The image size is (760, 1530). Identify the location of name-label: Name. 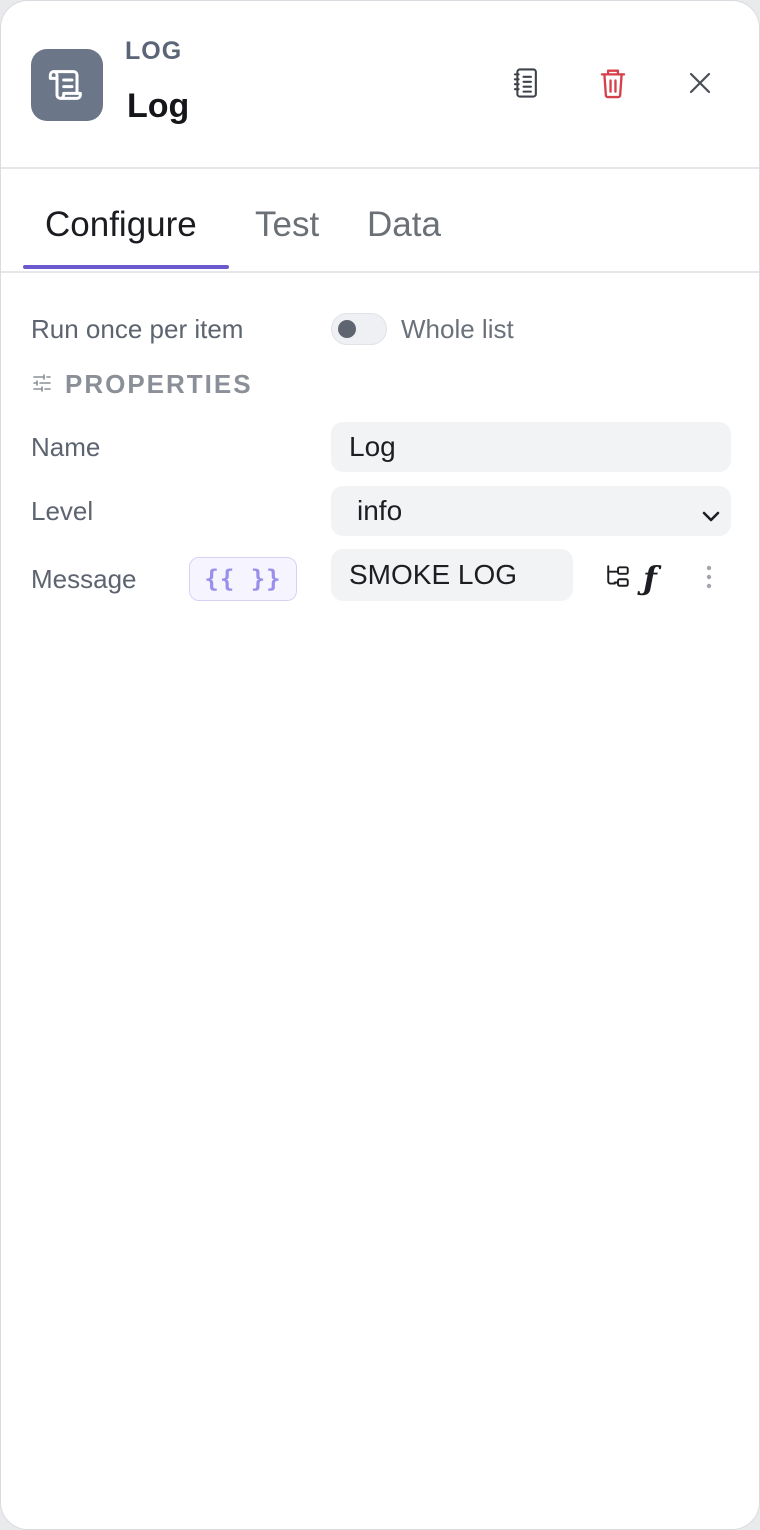
(66, 447).